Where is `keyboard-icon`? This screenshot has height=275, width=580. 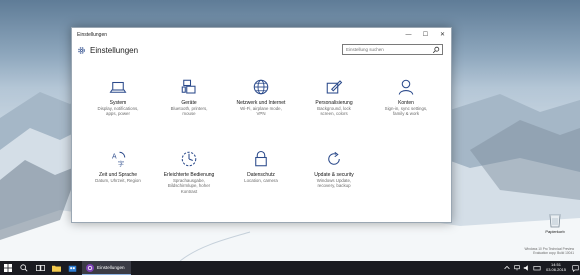
keyboard-icon is located at coordinates (537, 268).